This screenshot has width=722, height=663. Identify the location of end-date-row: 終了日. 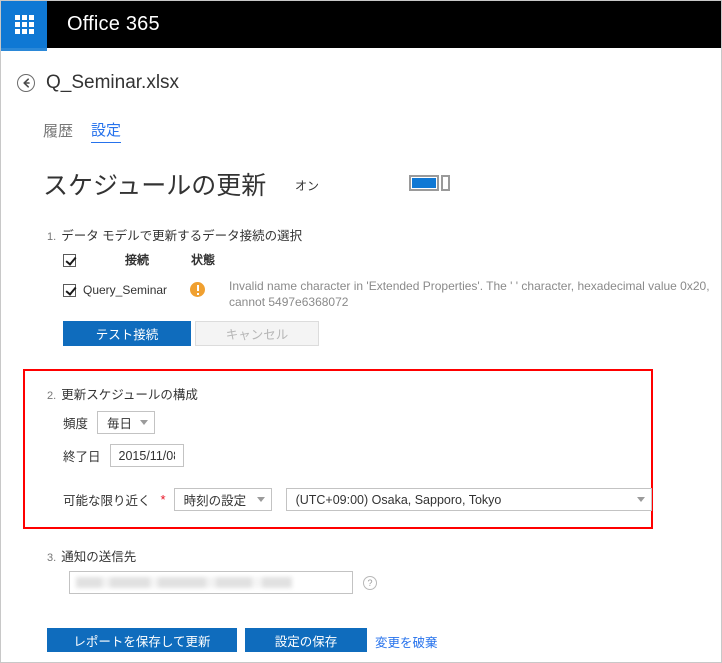
(123, 455).